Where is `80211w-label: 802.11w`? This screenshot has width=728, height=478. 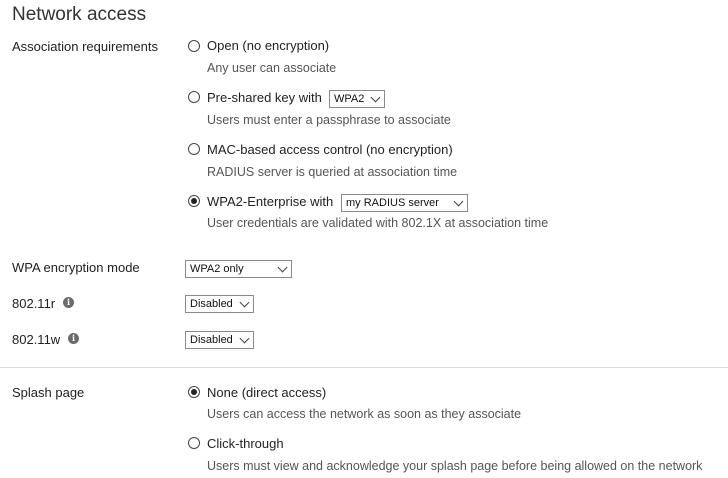 80211w-label: 802.11w is located at coordinates (36, 339).